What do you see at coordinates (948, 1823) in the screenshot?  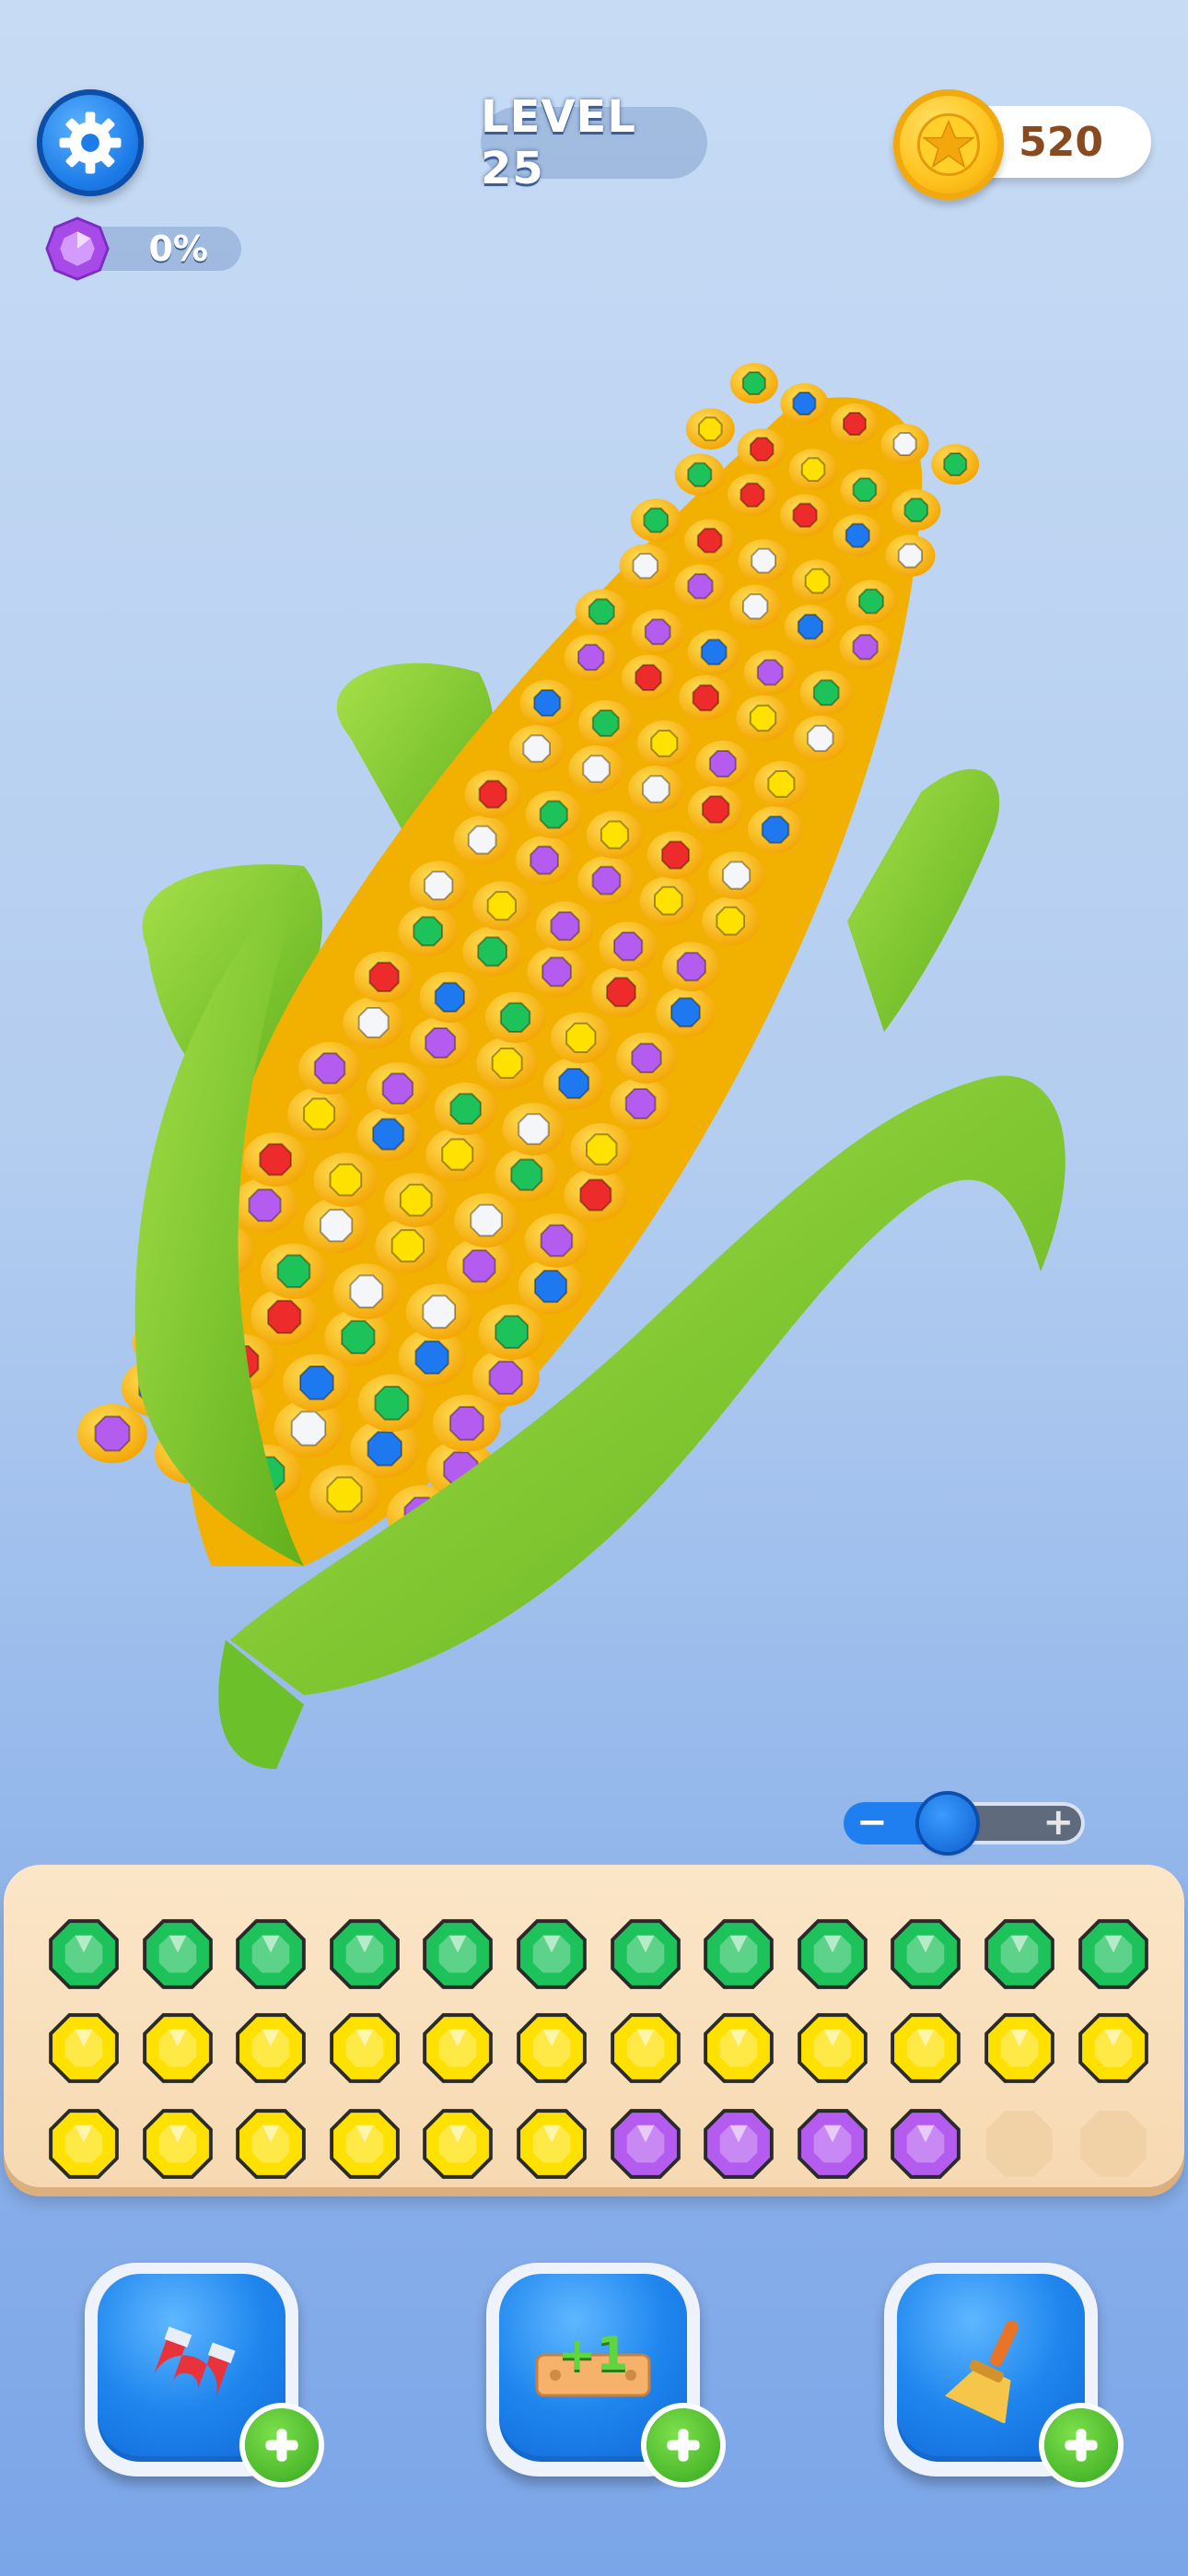 I see `zoom-slider-knob` at bounding box center [948, 1823].